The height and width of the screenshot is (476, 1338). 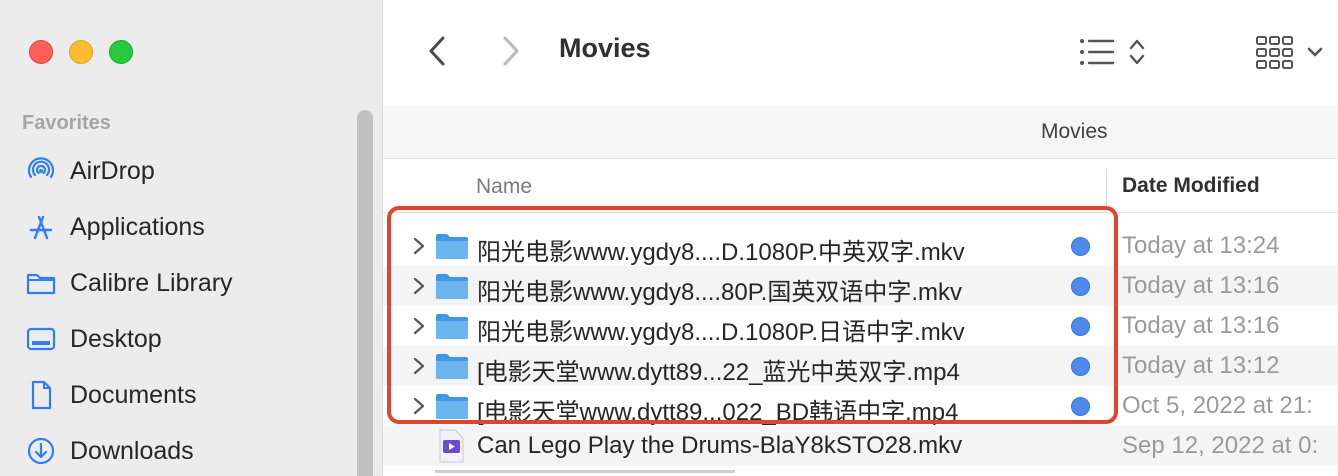 What do you see at coordinates (121, 52) in the screenshot?
I see `zoom-button` at bounding box center [121, 52].